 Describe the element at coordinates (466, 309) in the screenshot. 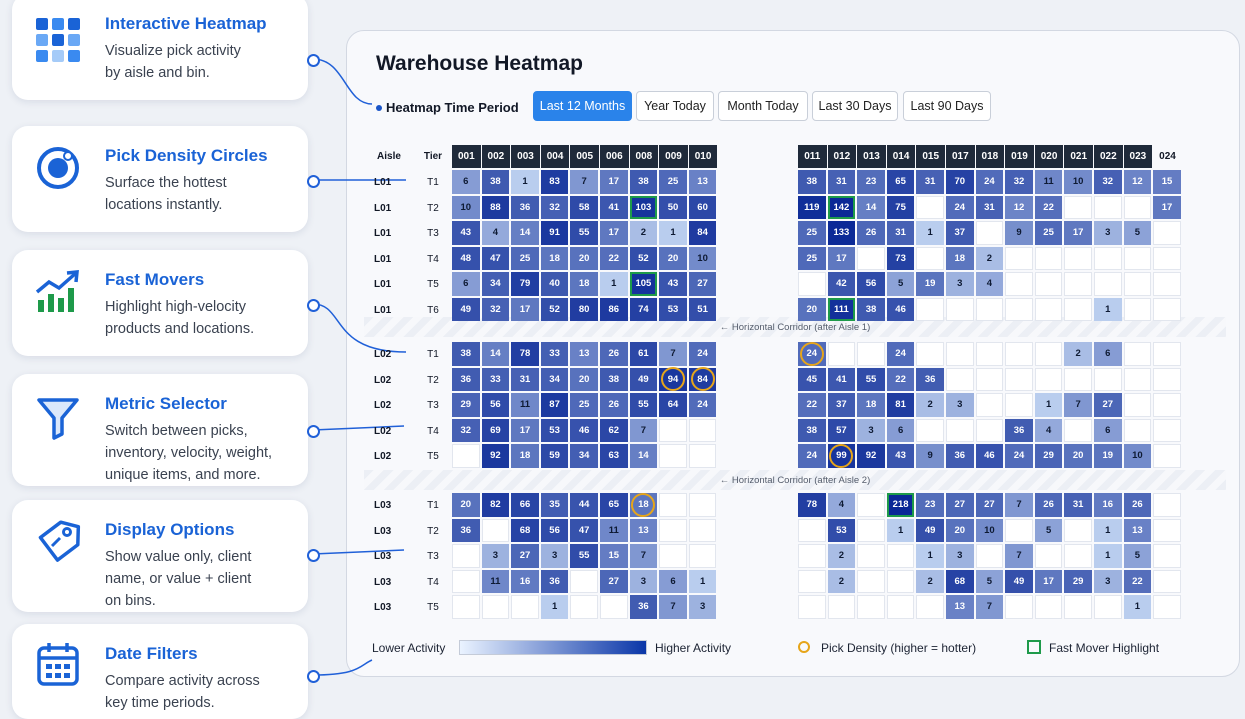

I see `heatmap-cell: 49` at that location.